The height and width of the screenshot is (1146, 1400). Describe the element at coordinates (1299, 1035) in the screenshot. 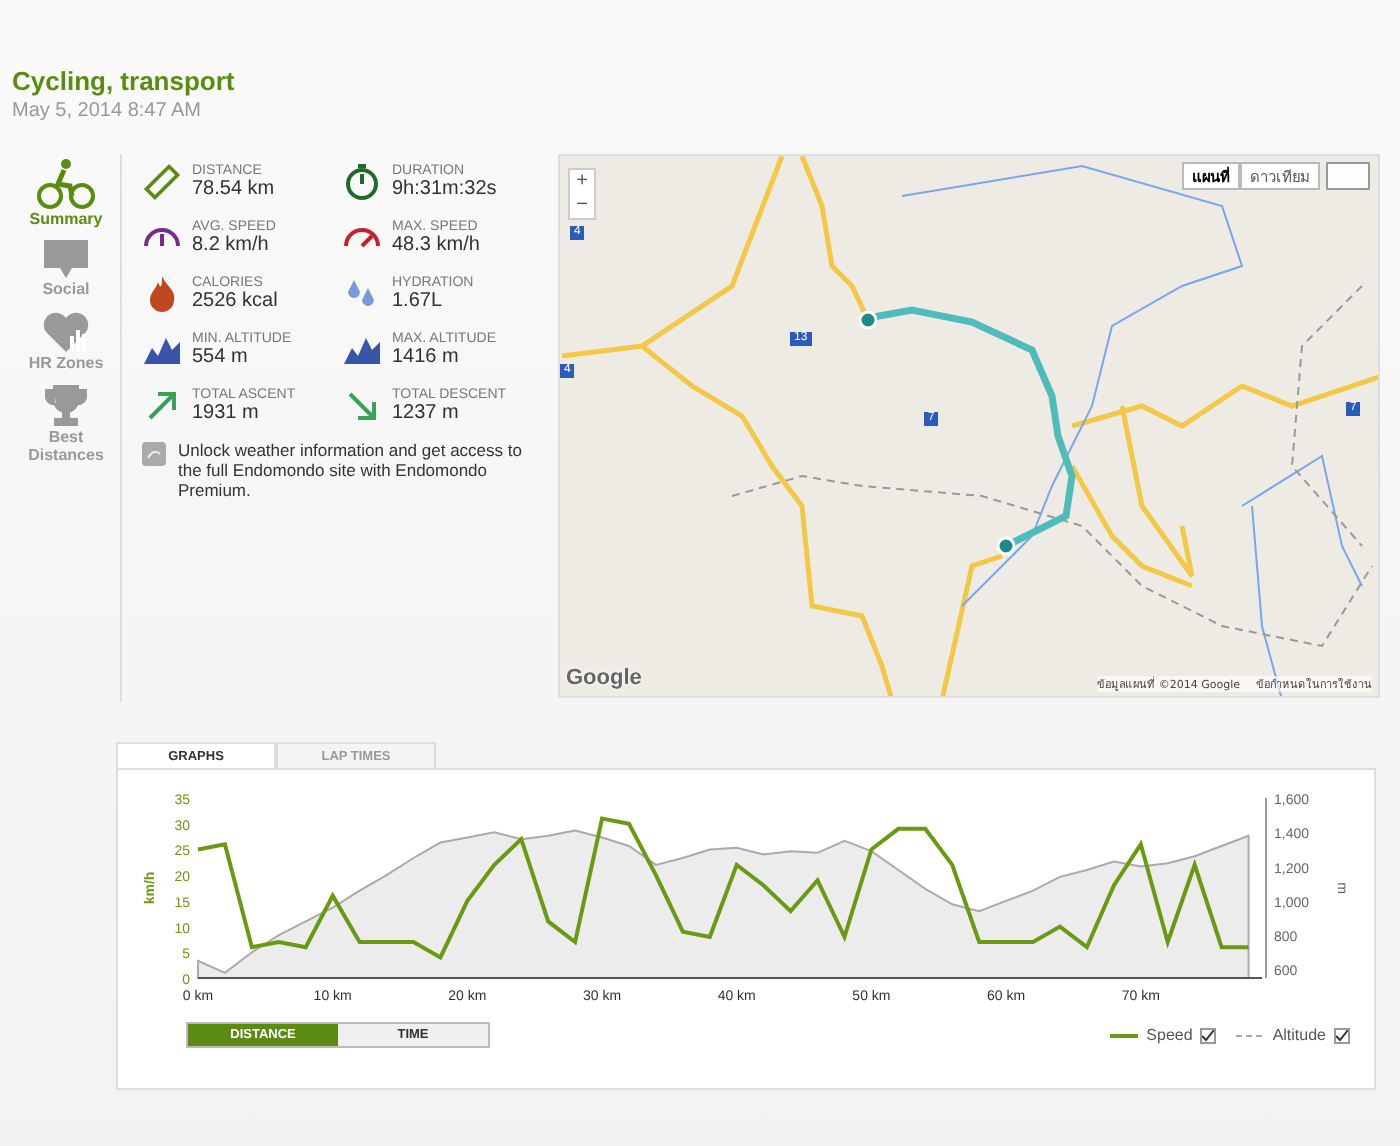

I see `legend-label: Altitude` at that location.